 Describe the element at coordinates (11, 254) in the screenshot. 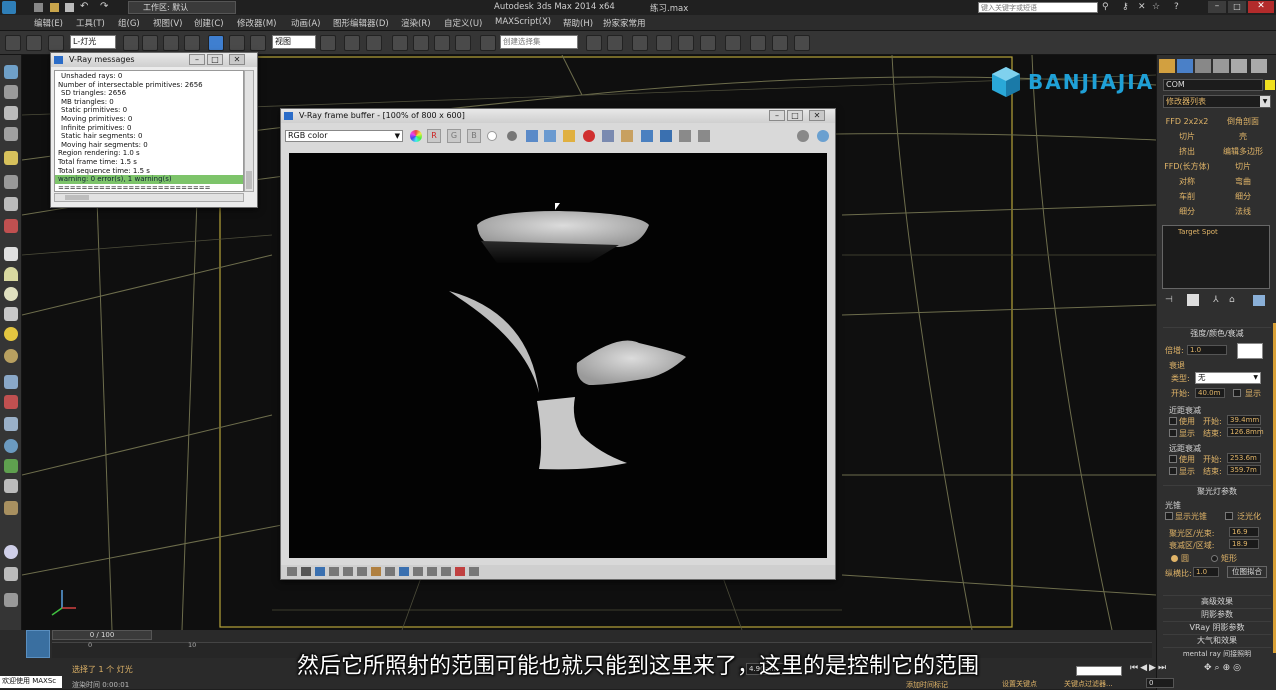

I see `box-icon` at that location.